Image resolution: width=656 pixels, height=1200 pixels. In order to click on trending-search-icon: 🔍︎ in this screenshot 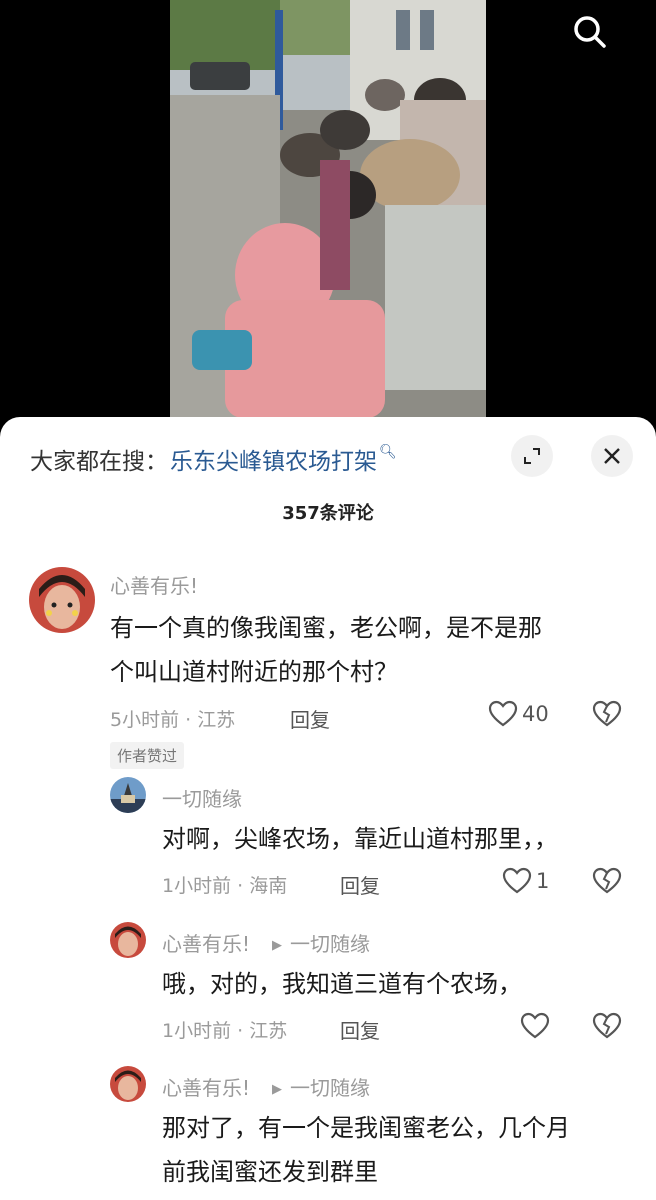, I will do `click(388, 452)`.